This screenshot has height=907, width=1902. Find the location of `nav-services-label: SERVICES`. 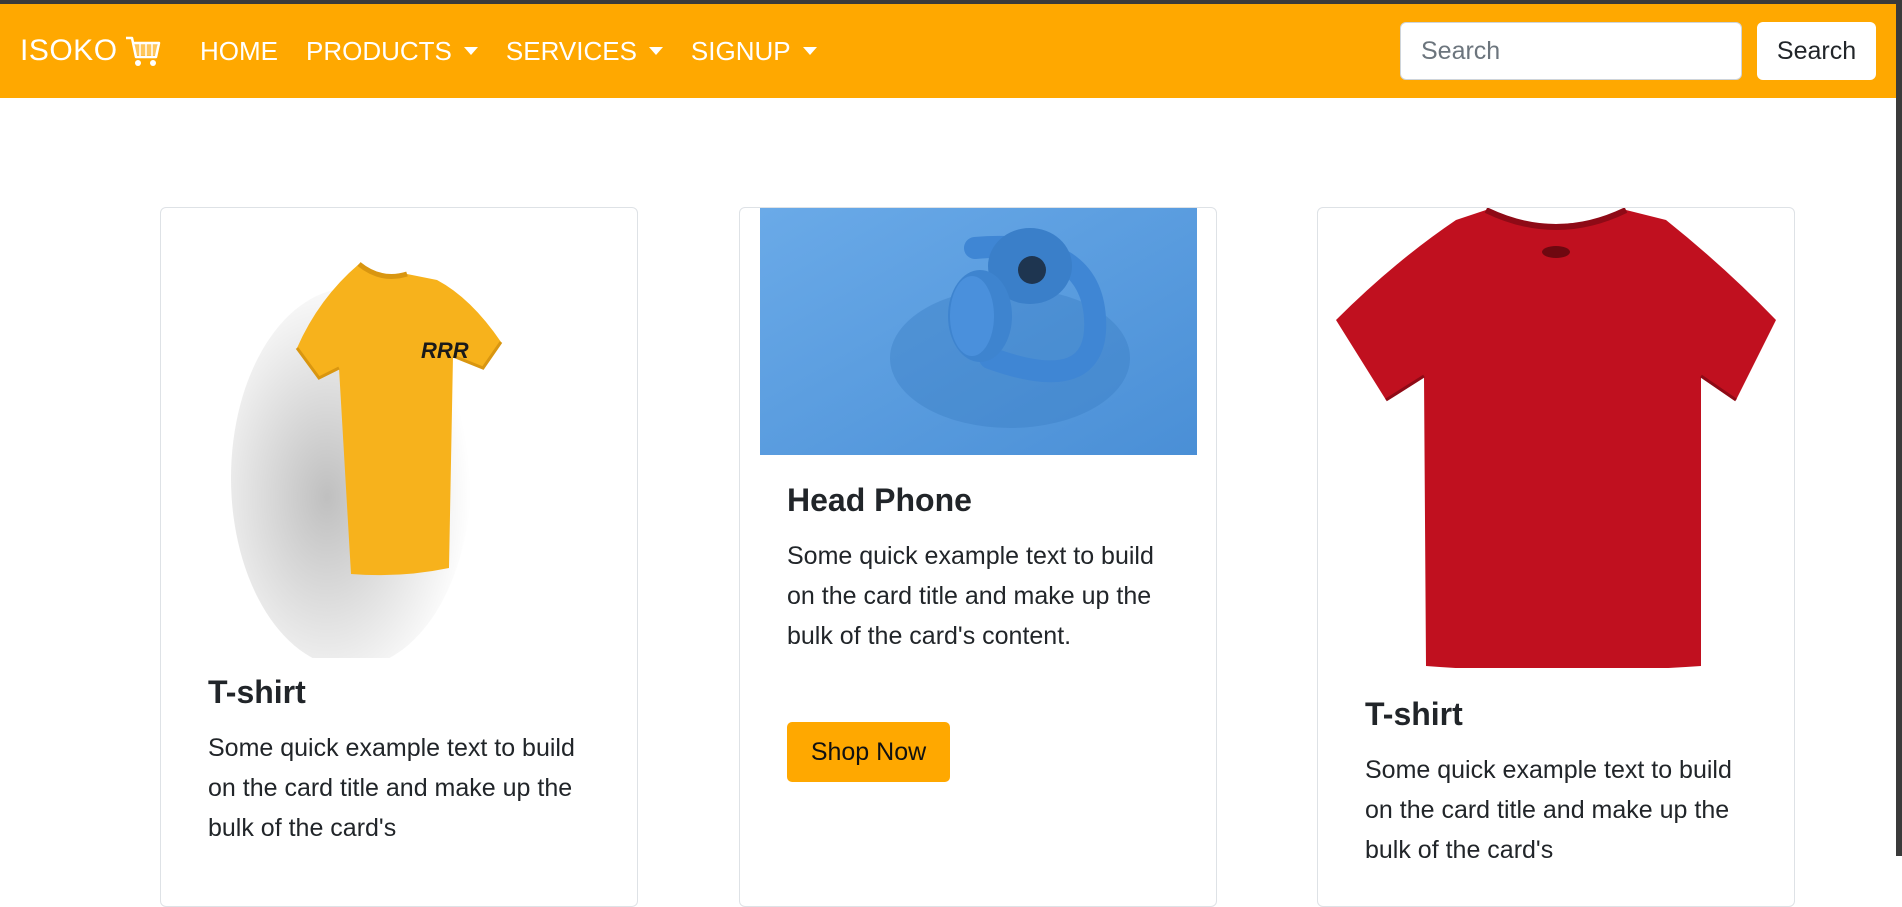

nav-services-label: SERVICES is located at coordinates (571, 50).